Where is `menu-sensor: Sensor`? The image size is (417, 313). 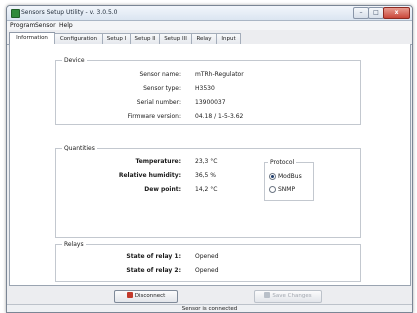
menu-sensor: Sensor is located at coordinates (45, 25).